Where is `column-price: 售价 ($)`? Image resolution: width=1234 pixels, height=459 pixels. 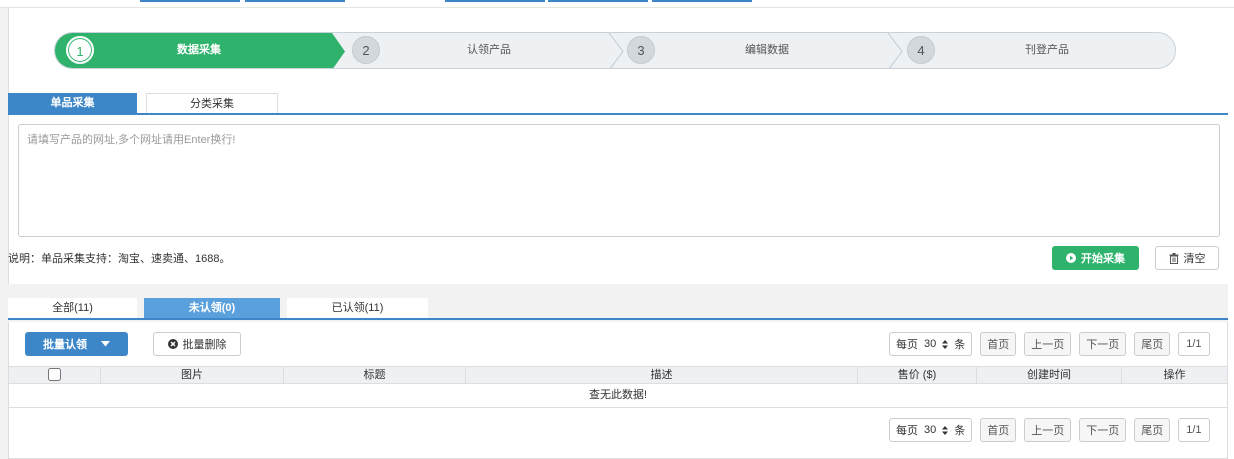 column-price: 售价 ($) is located at coordinates (917, 375).